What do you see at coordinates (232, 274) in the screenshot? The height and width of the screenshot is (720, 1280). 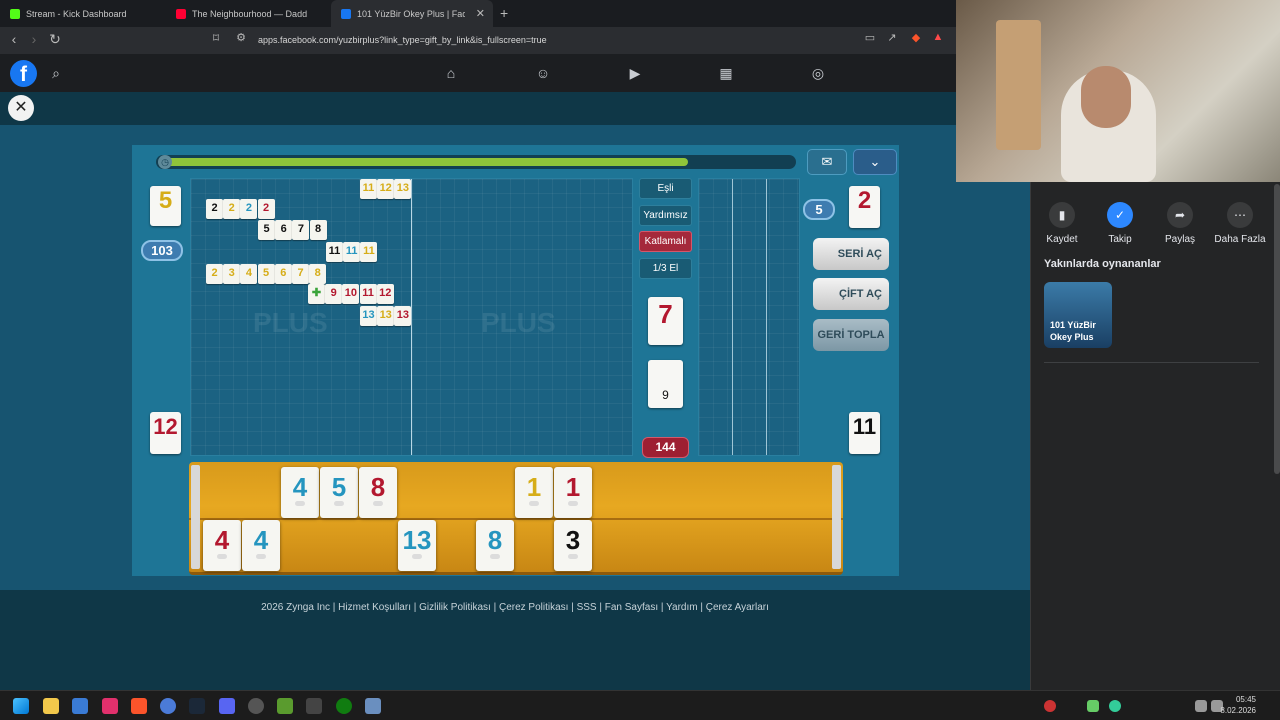 I see `meld-tile: 3` at bounding box center [232, 274].